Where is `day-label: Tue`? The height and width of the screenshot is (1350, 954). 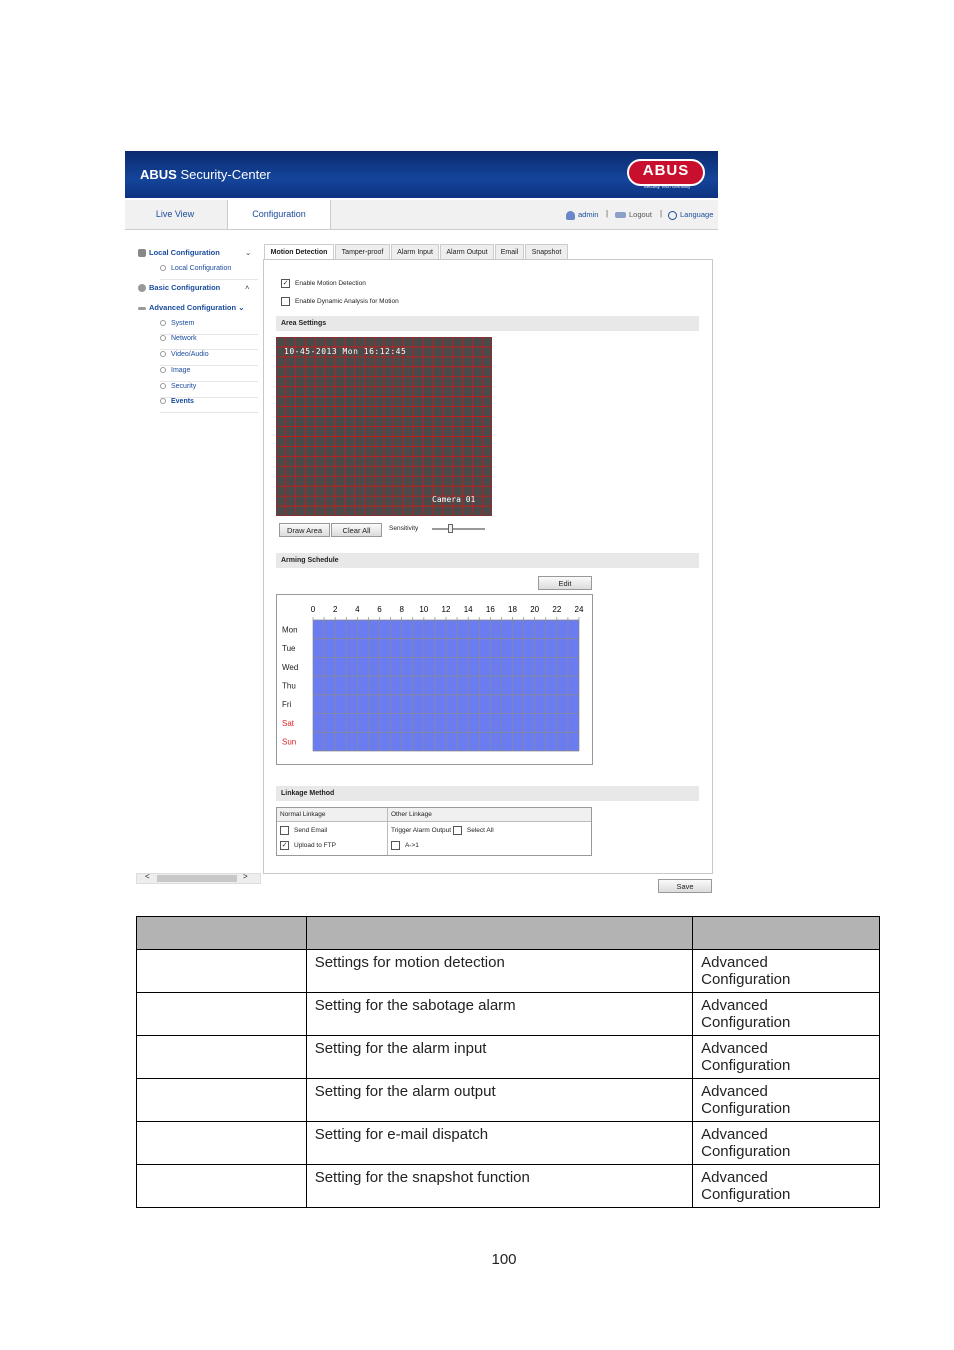 day-label: Tue is located at coordinates (289, 648).